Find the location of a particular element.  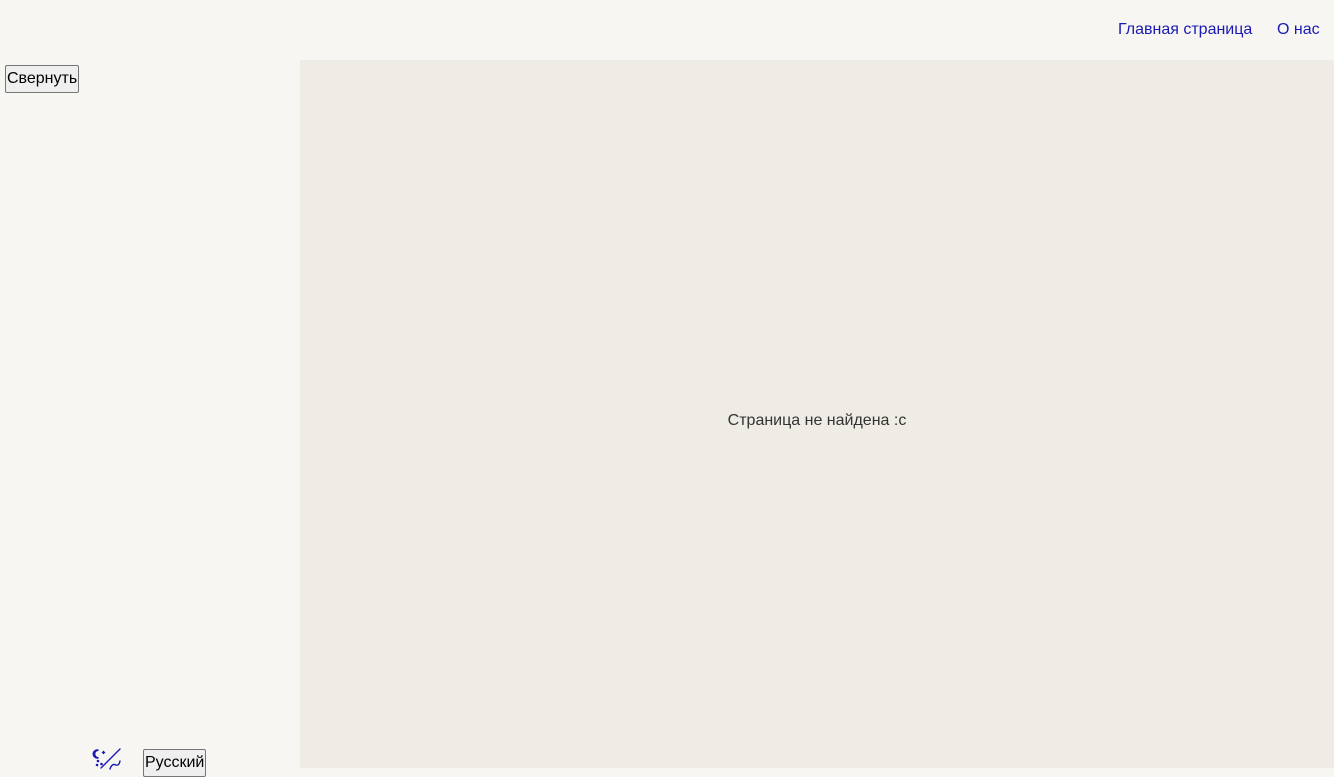

nav-link-about: О нас is located at coordinates (1298, 30).